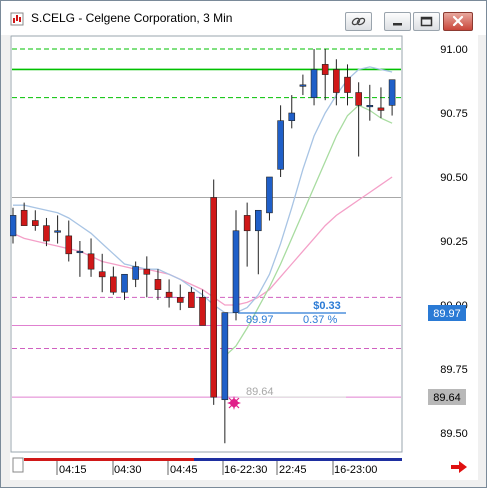 This screenshot has height=488, width=487. Describe the element at coordinates (260, 320) in the screenshot. I see `entry-price: 89.97` at that location.